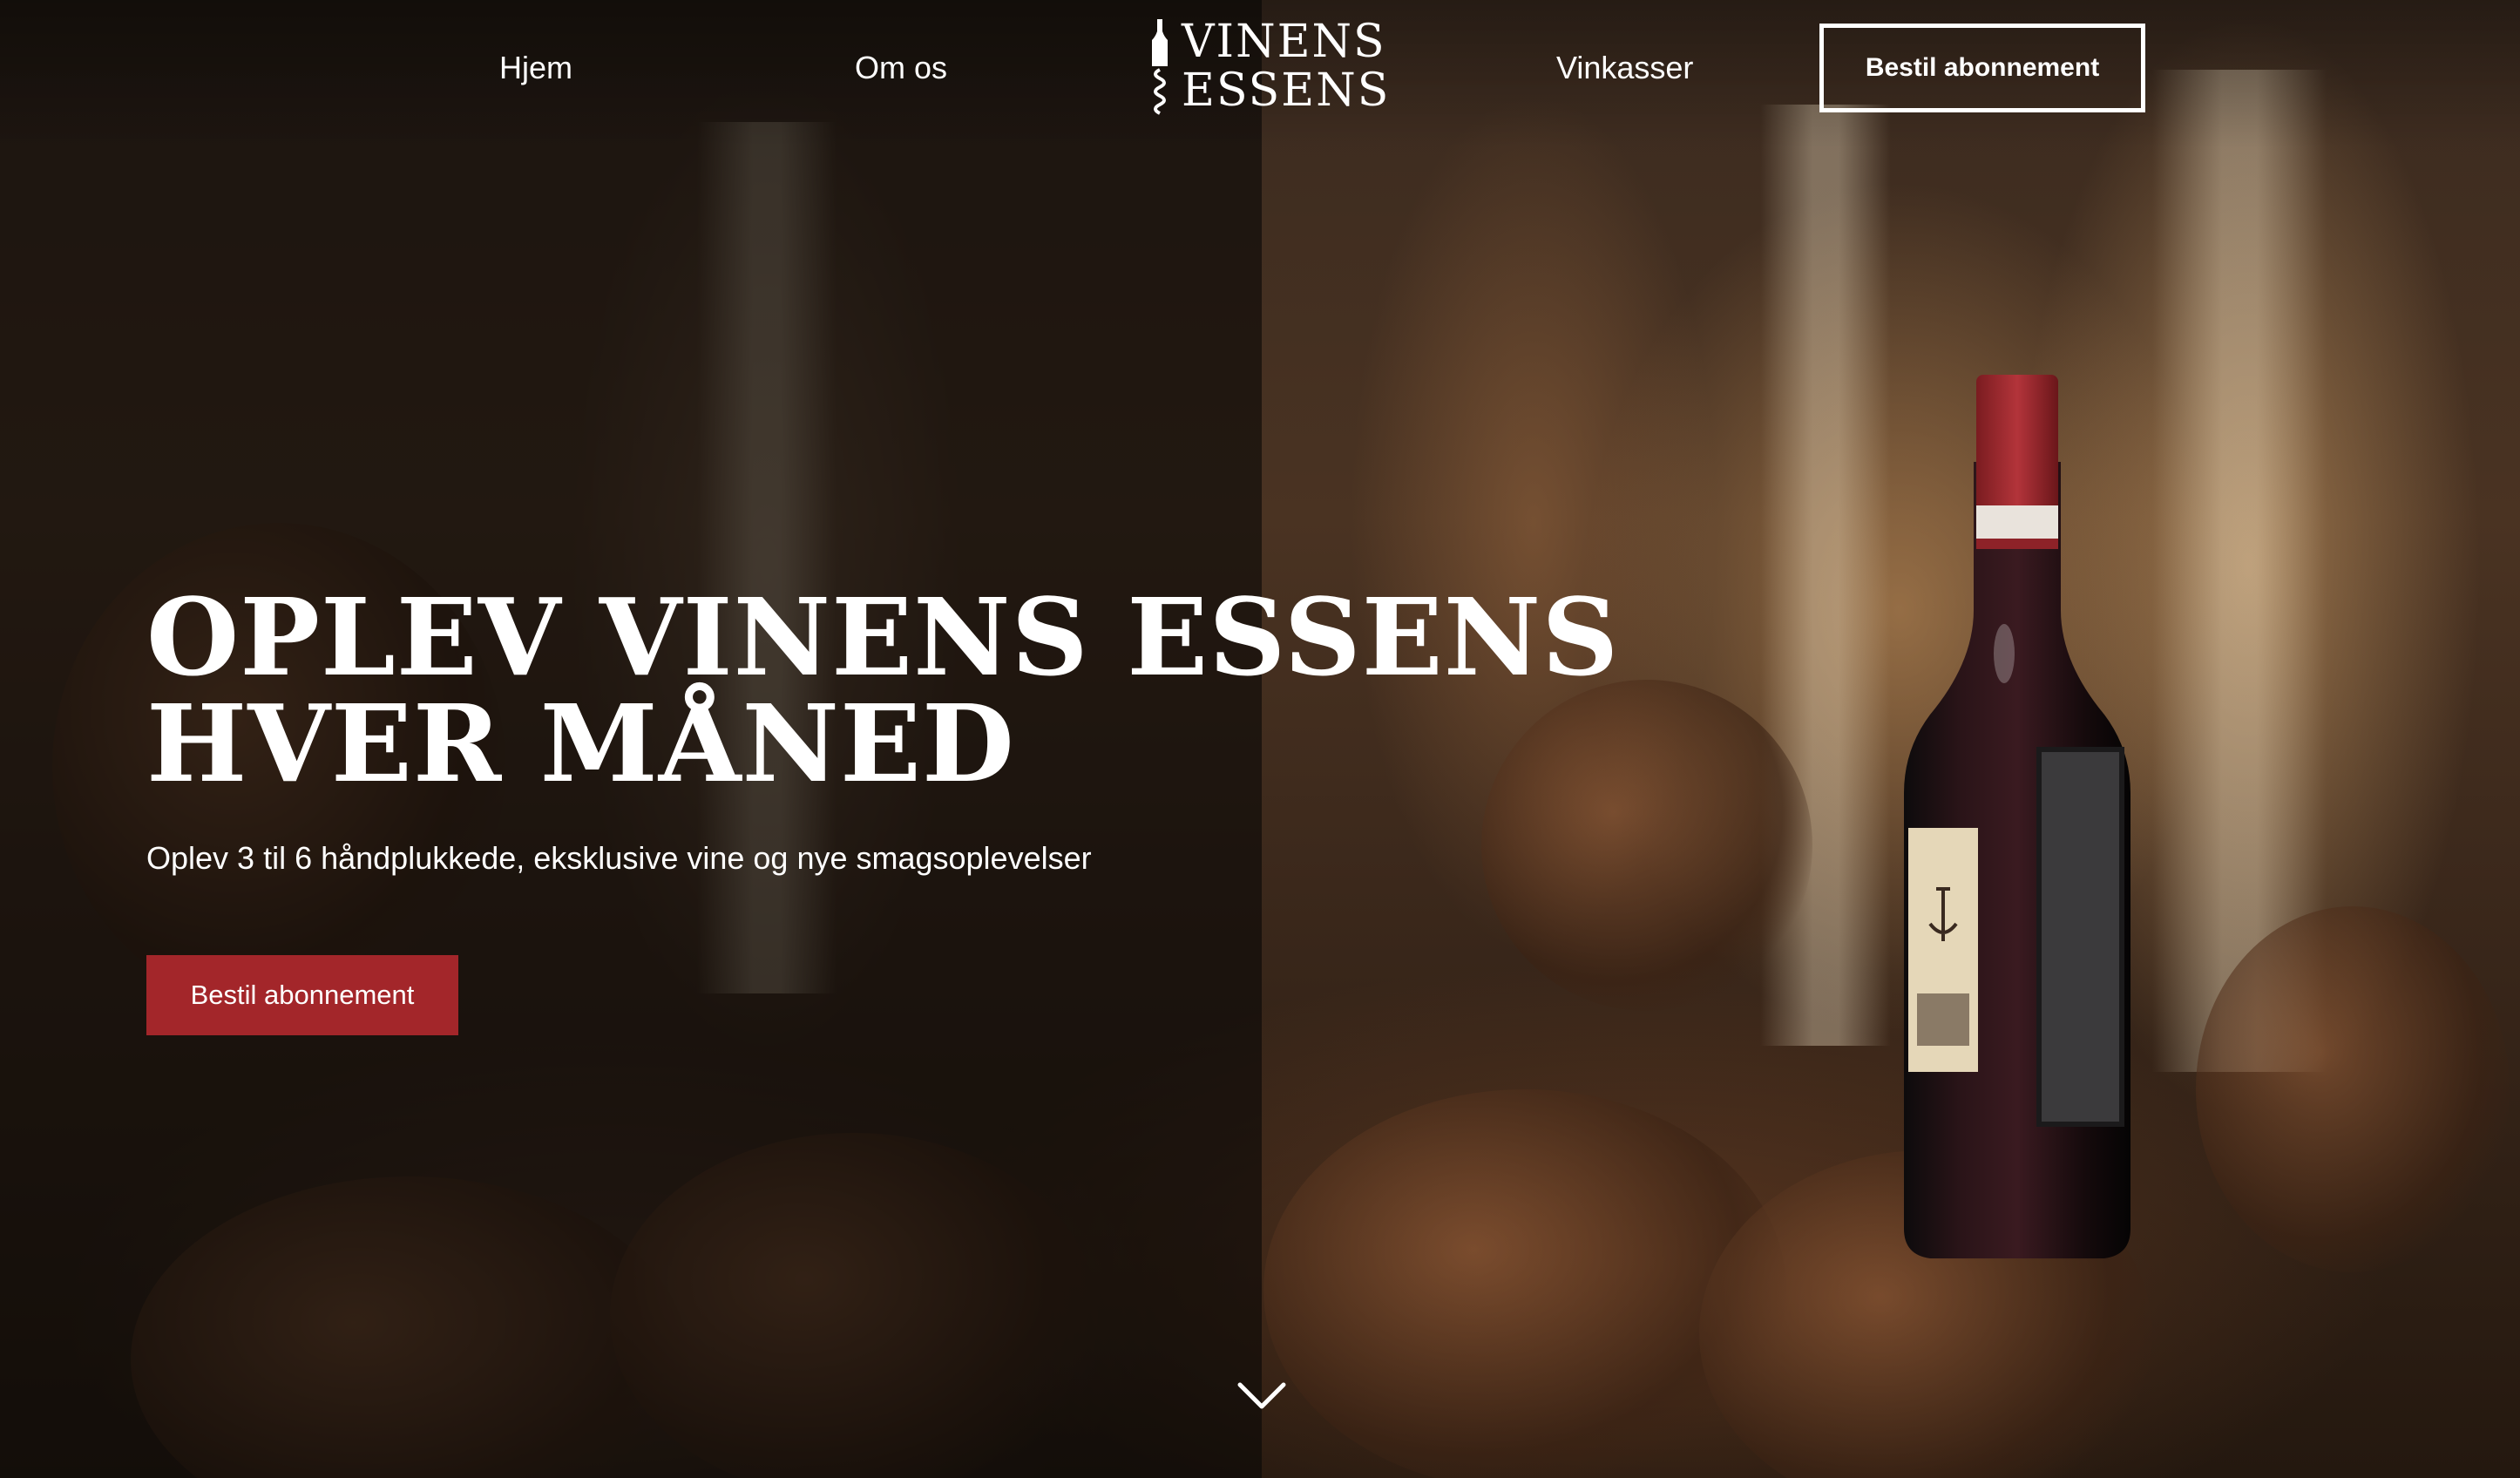 The image size is (2520, 1478). Describe the element at coordinates (901, 68) in the screenshot. I see `nav-link-om-os: Om os` at that location.